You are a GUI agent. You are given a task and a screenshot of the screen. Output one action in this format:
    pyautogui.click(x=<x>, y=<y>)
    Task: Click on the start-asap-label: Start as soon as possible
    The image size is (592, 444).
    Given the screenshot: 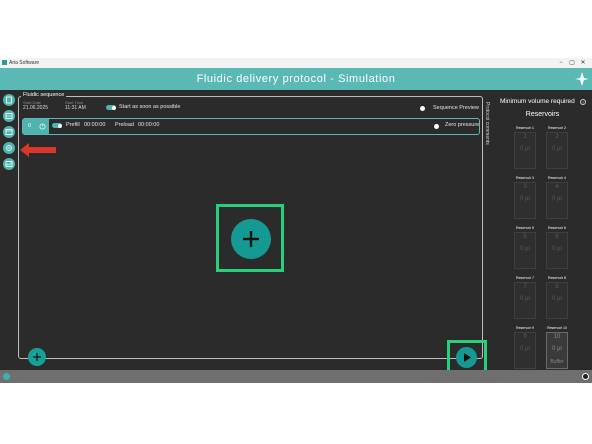 What is the action you would take?
    pyautogui.click(x=150, y=107)
    